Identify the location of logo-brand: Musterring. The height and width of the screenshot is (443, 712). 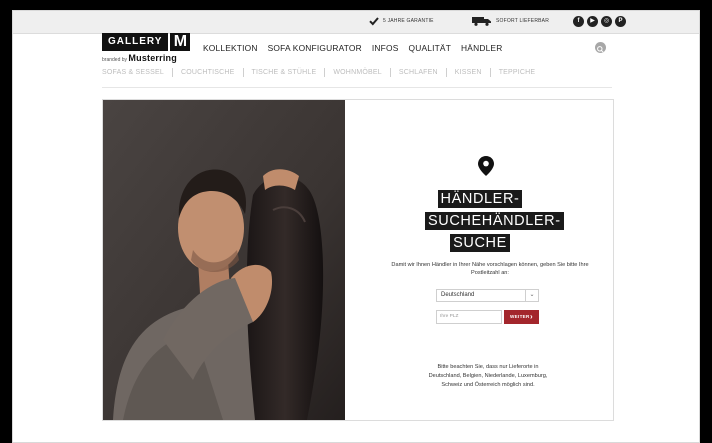
(152, 58).